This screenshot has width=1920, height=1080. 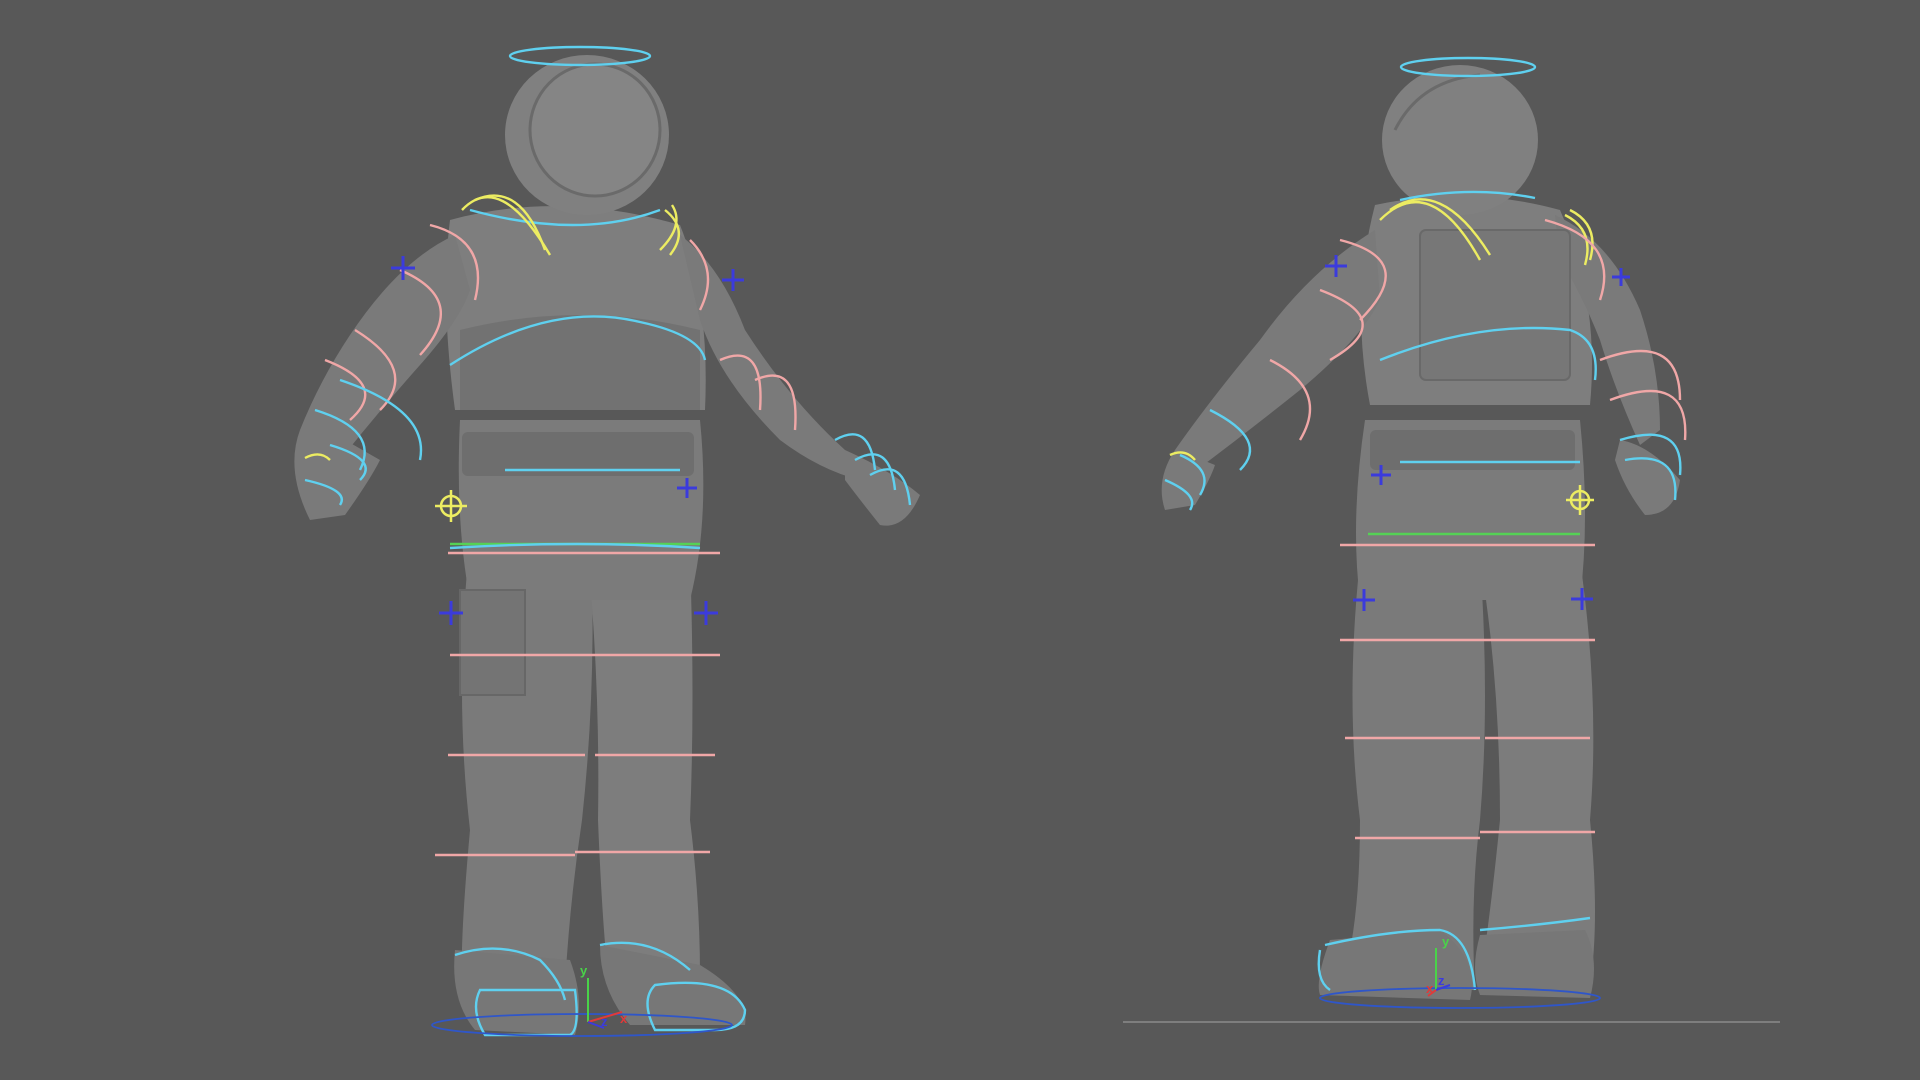 What do you see at coordinates (385, 347) in the screenshot?
I see `left-arm` at bounding box center [385, 347].